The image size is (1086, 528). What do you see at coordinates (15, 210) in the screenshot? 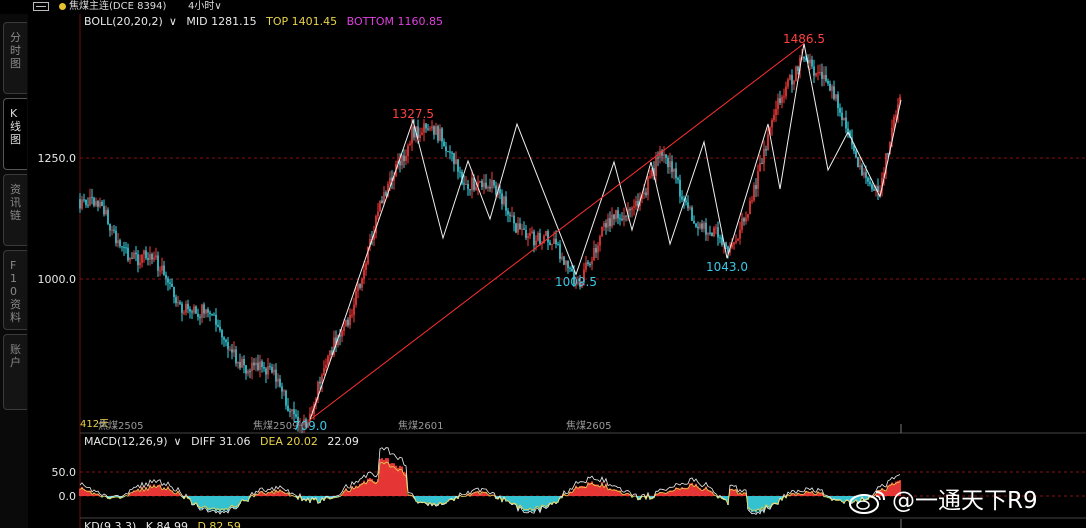
I see `tab-news-chain: 资讯链` at bounding box center [15, 210].